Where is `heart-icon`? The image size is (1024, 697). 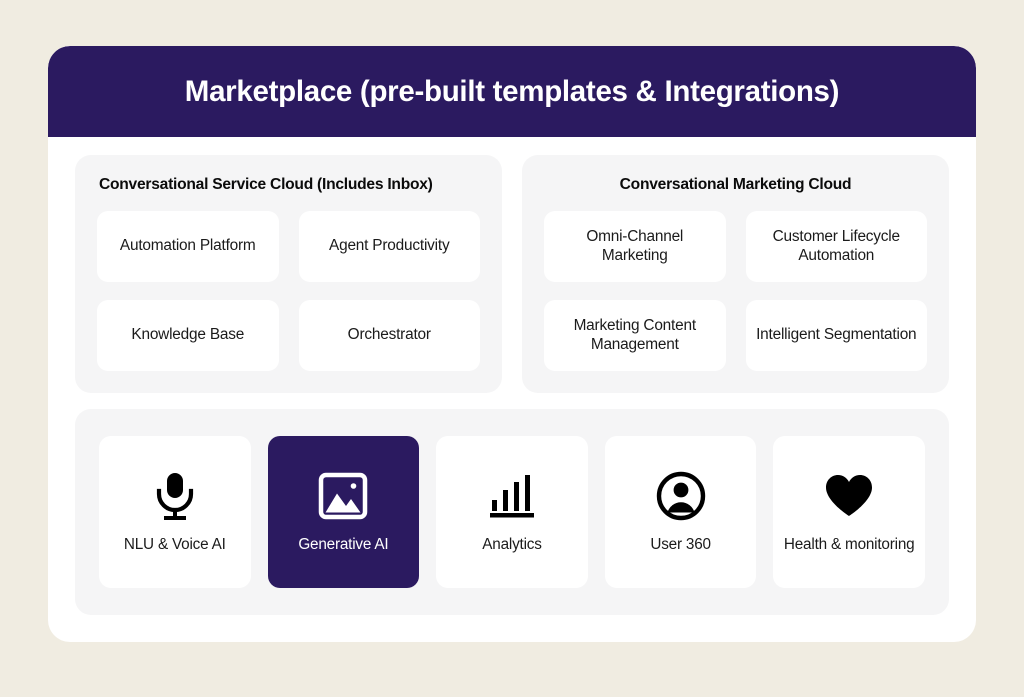
heart-icon is located at coordinates (849, 496).